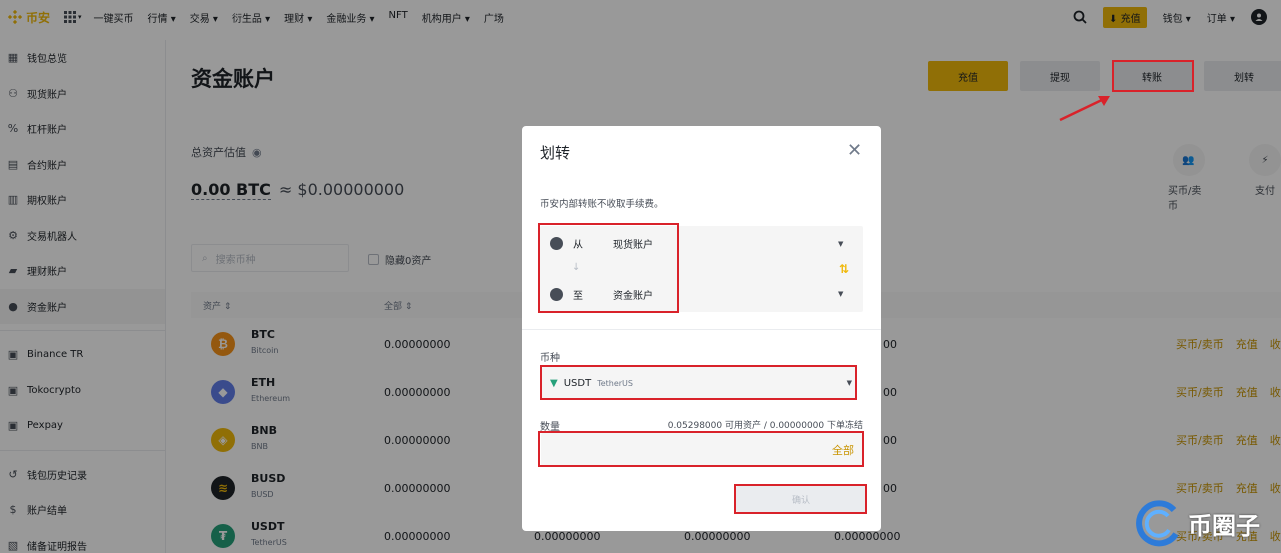 The width and height of the screenshot is (1281, 553). I want to click on funding-account-icon, so click(556, 294).